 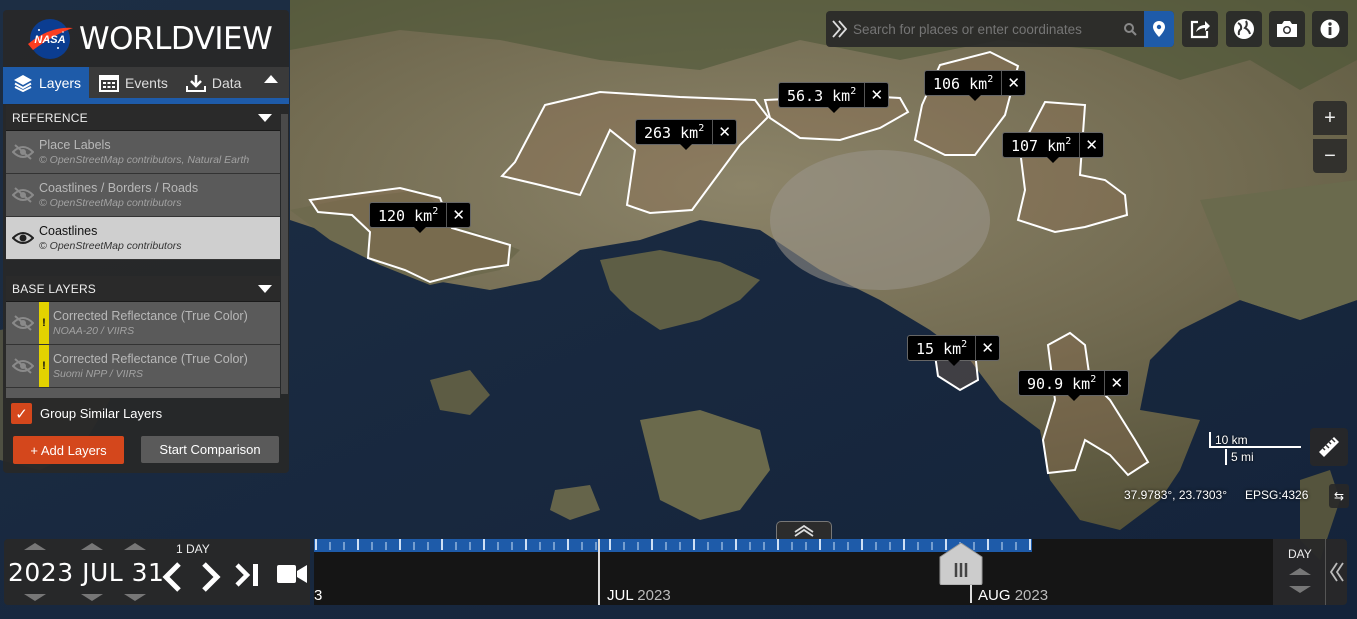 I want to click on month-down-arrow, so click(x=92, y=597).